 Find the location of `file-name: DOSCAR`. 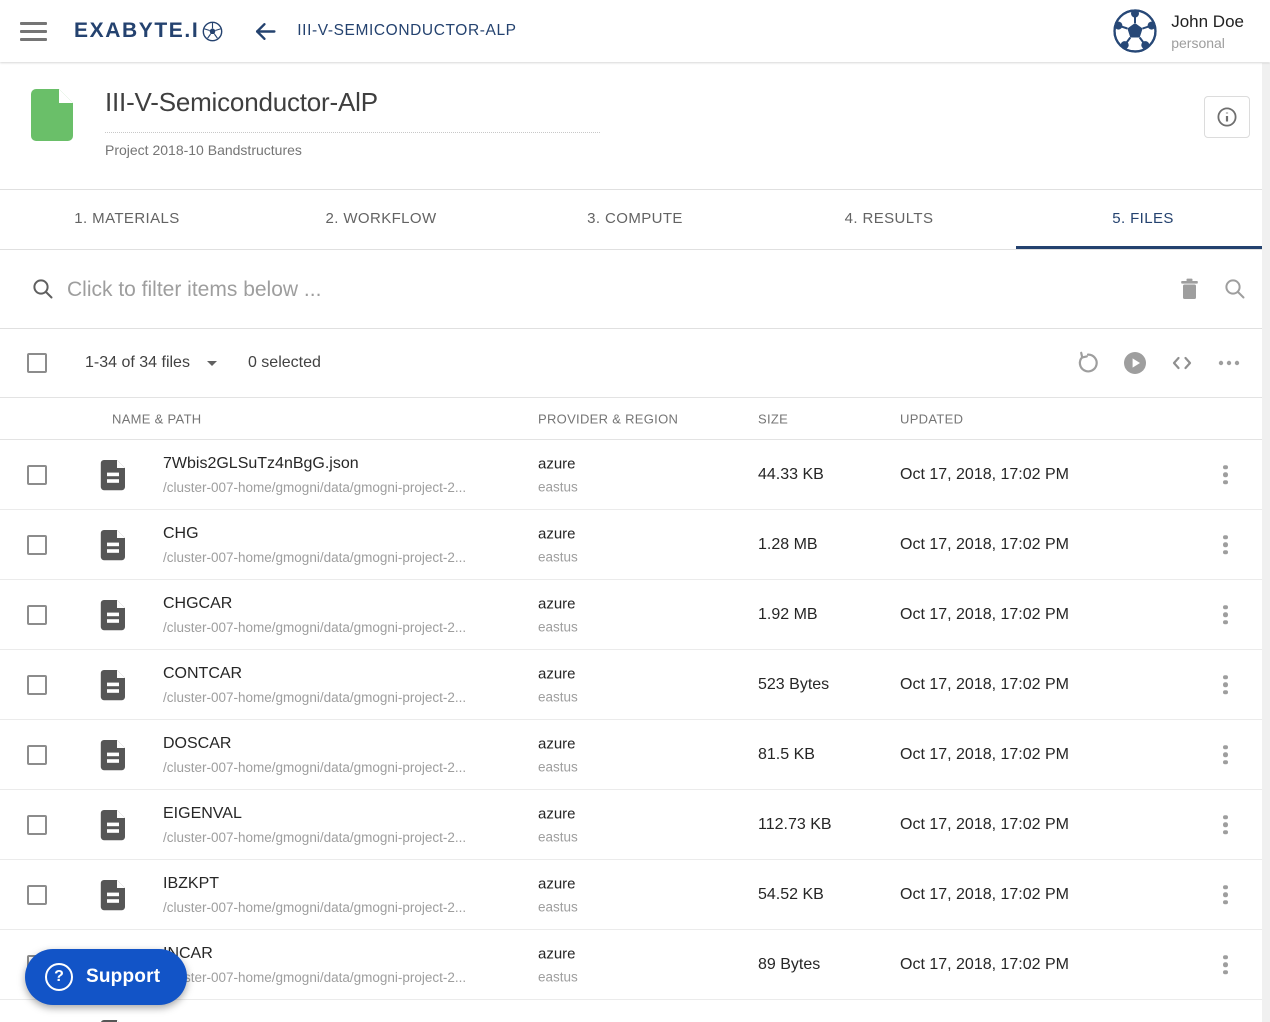

file-name: DOSCAR is located at coordinates (314, 744).